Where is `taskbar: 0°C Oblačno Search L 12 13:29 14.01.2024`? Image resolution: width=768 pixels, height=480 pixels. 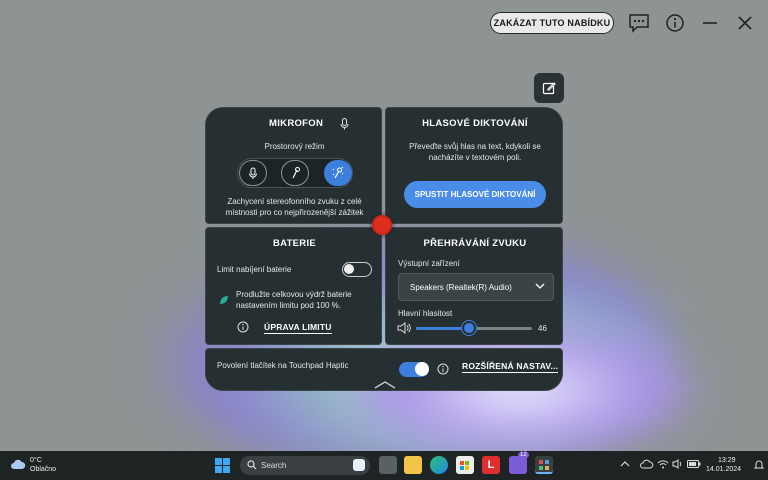 taskbar: 0°C Oblačno Search L 12 13:29 14.01.2024 is located at coordinates (384, 465).